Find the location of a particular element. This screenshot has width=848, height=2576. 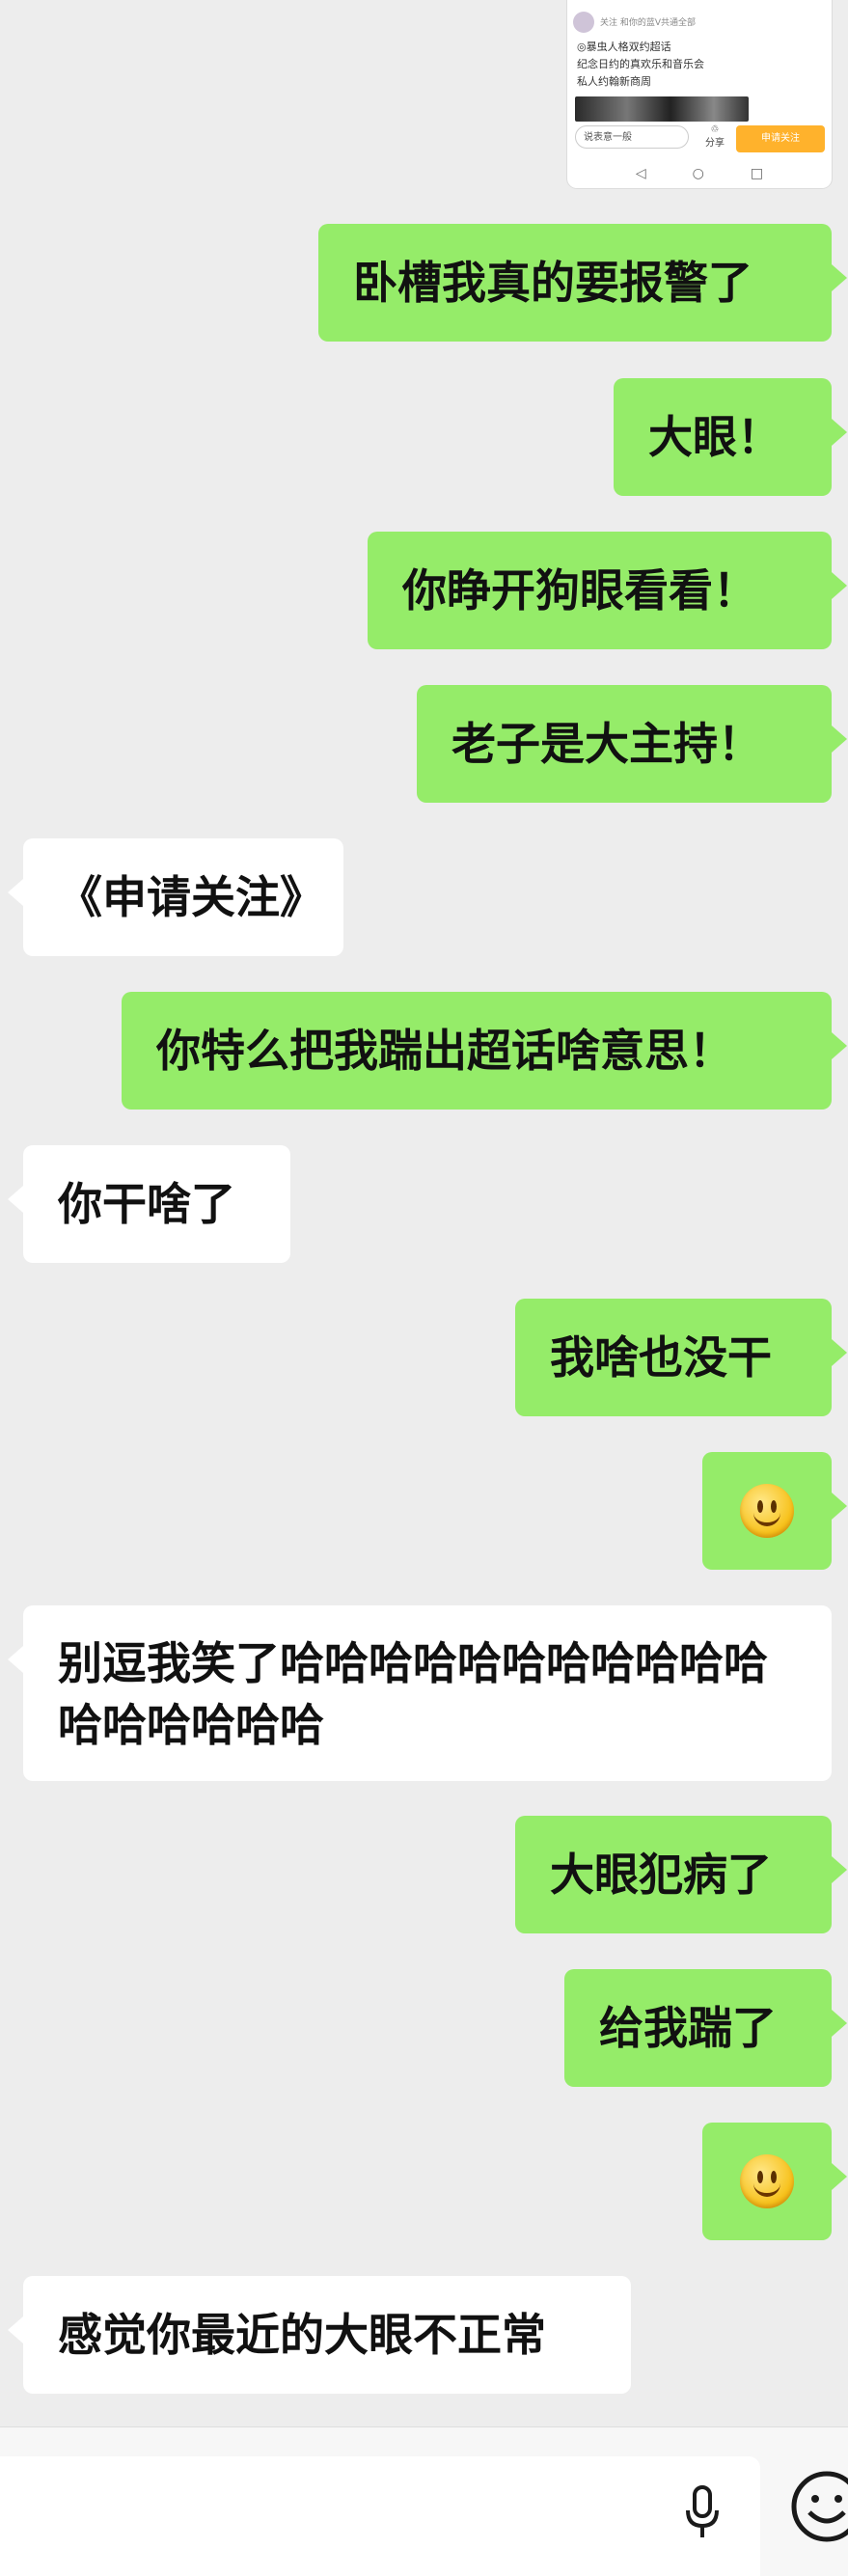

thumbnail-avatar is located at coordinates (583, 22).